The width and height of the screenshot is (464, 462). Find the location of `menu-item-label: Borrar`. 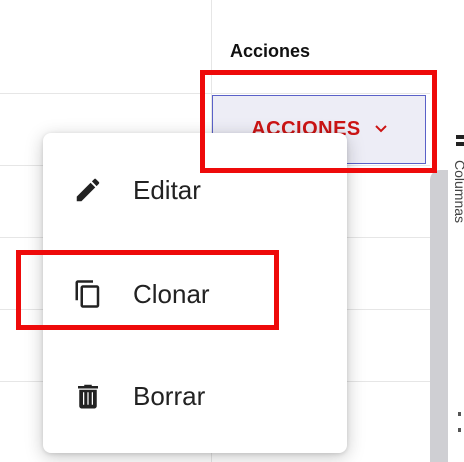

menu-item-label: Borrar is located at coordinates (169, 395).